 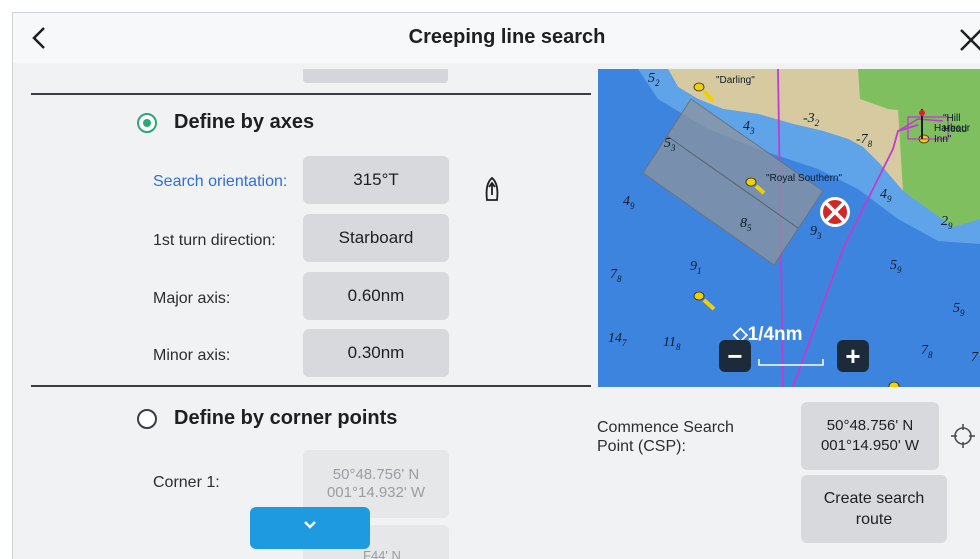 I want to click on scroll-indicator, so click(x=375, y=76).